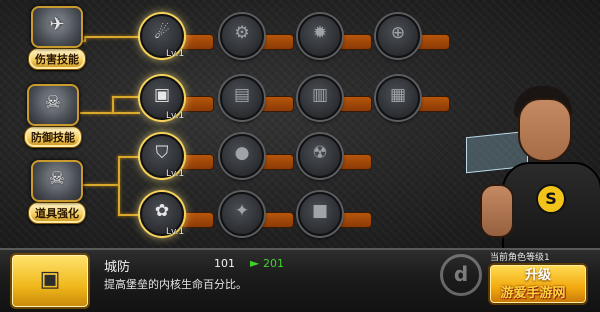 This screenshot has height=312, width=600. Describe the element at coordinates (533, 293) in the screenshot. I see `watermark-text: 游爱手游网` at that location.